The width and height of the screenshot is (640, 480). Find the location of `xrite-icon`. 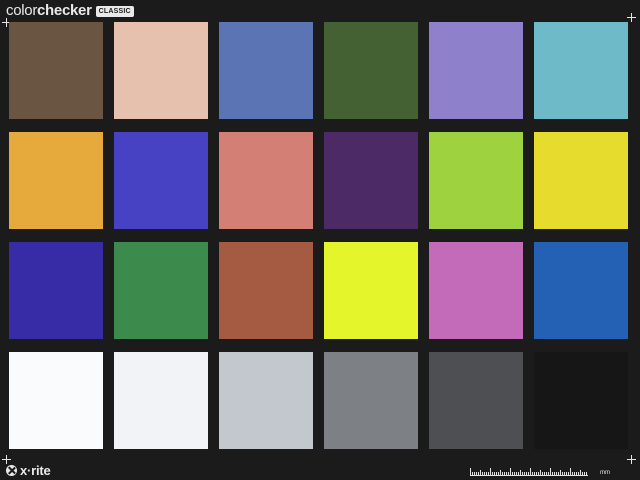

xrite-icon is located at coordinates (11, 470).